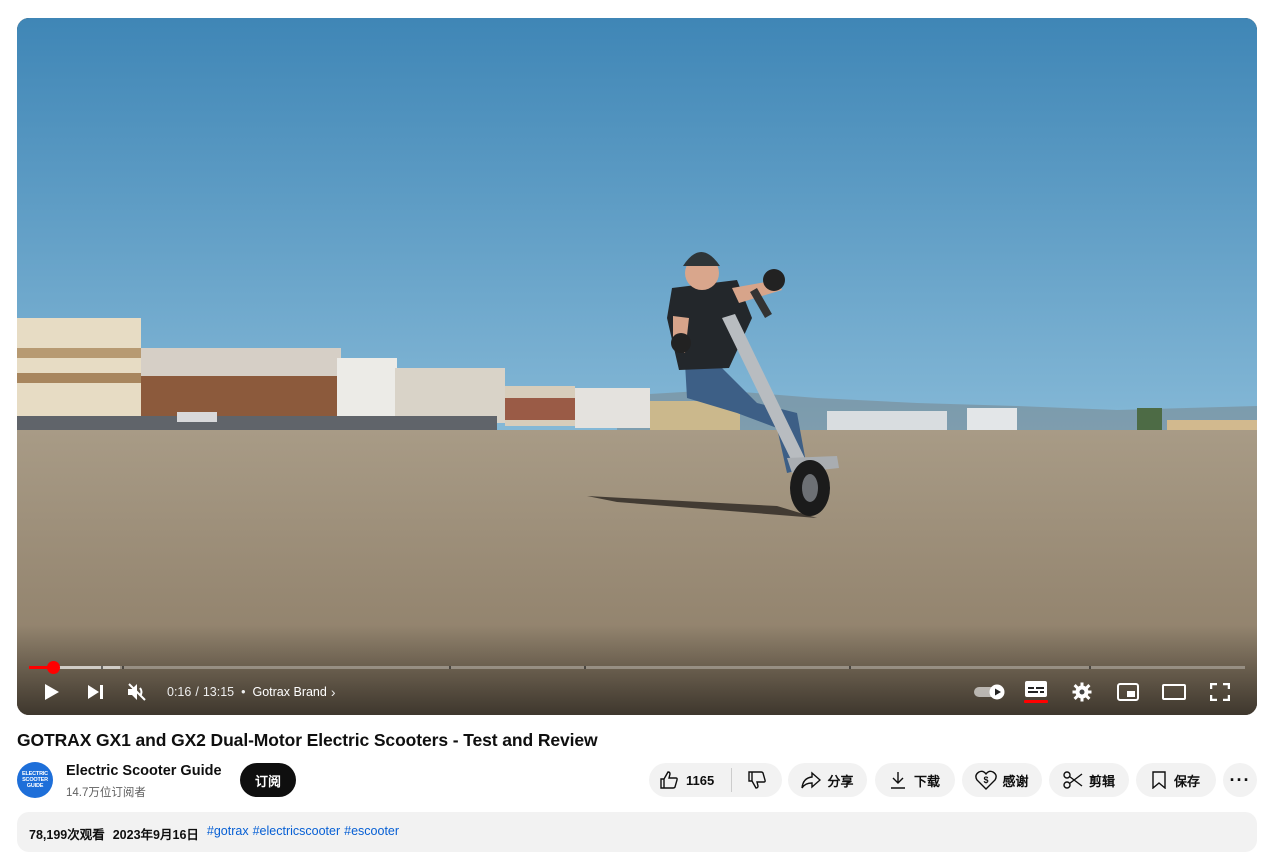  What do you see at coordinates (155, 835) in the screenshot?
I see `upload-date: 2023年9月16日` at bounding box center [155, 835].